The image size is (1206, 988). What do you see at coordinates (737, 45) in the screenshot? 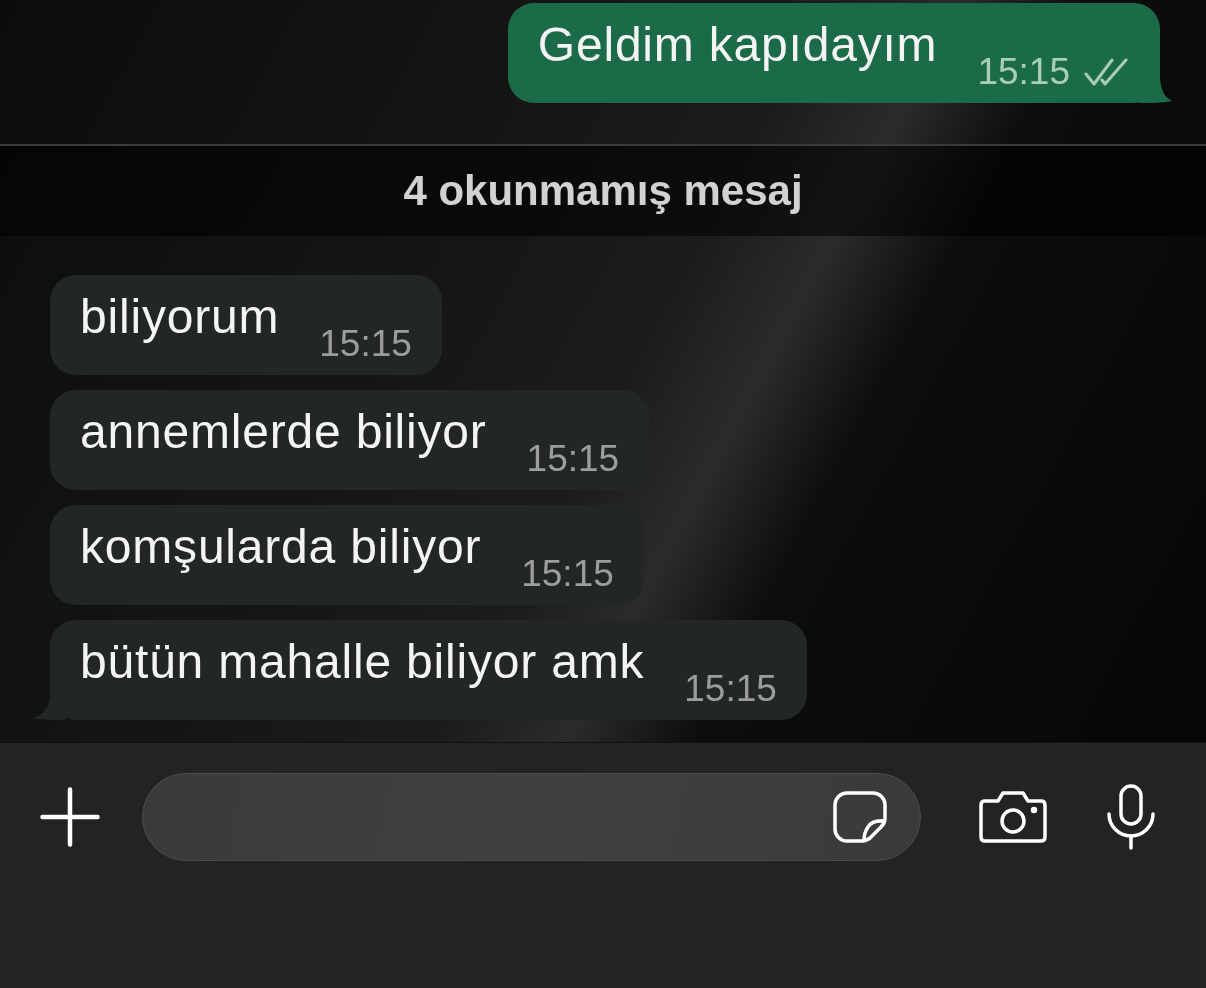
I see `message-text: Geldim kapıdayım` at bounding box center [737, 45].